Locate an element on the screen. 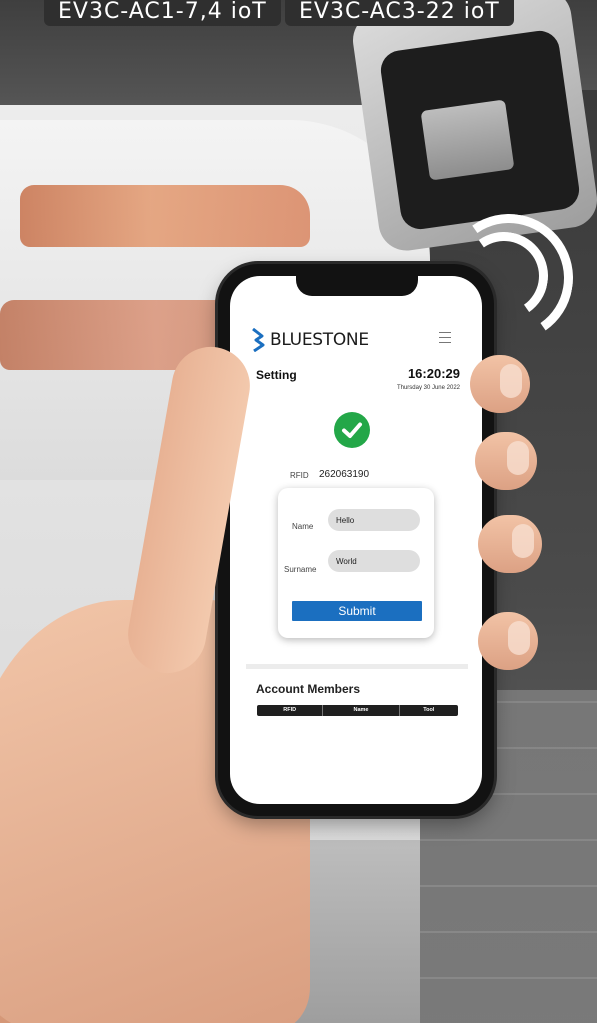 Image resolution: width=597 pixels, height=1023 pixels. members-table-header: RFID Name Tool is located at coordinates (357, 710).